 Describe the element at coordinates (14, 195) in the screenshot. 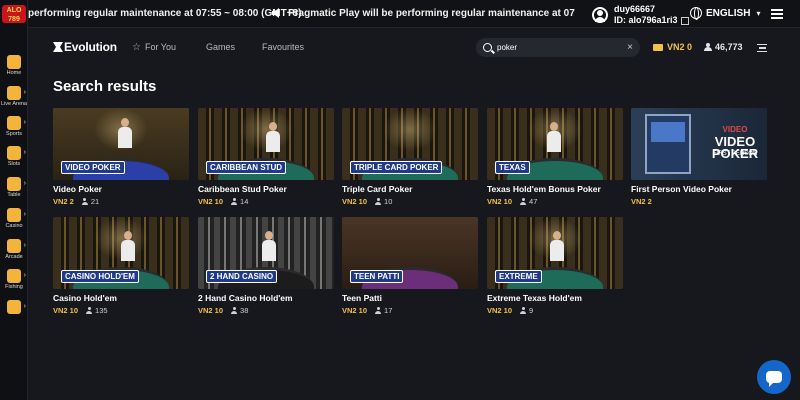

I see `sidebar-item-label: Table` at that location.